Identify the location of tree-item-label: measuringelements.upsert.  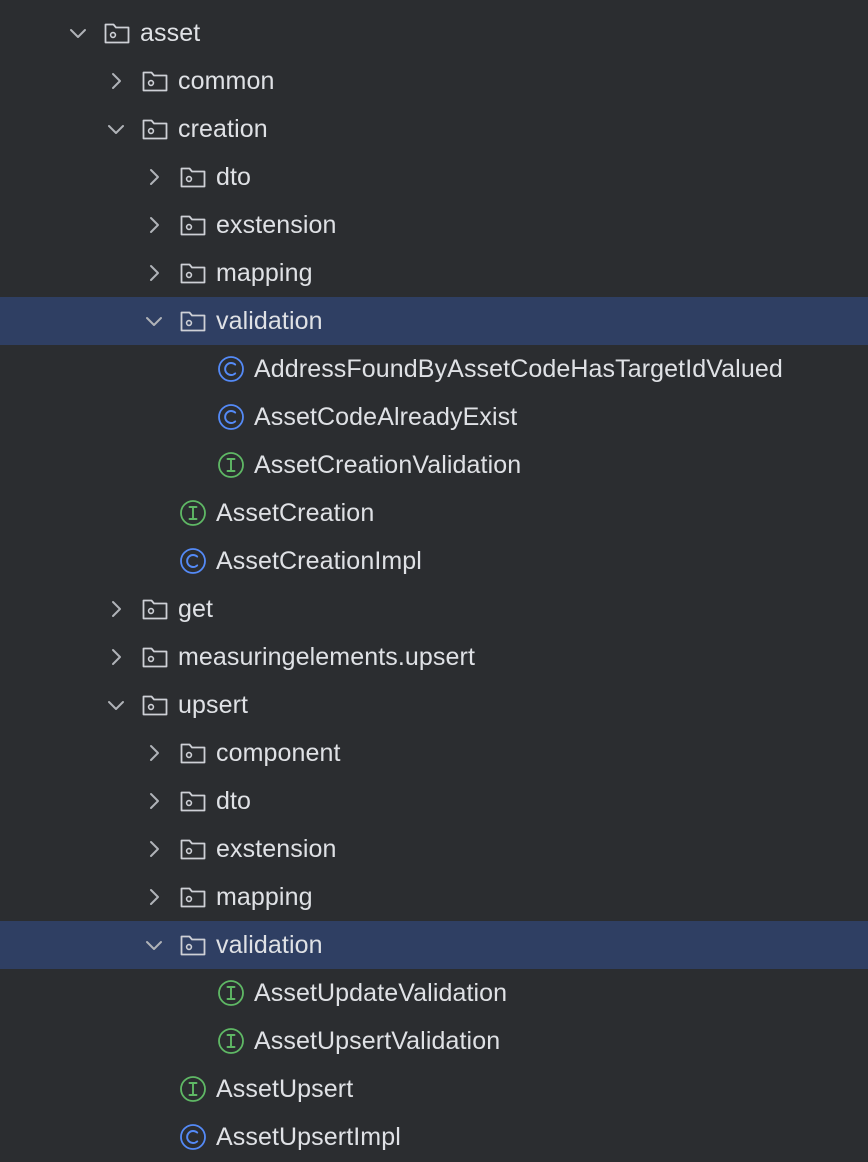
(326, 657).